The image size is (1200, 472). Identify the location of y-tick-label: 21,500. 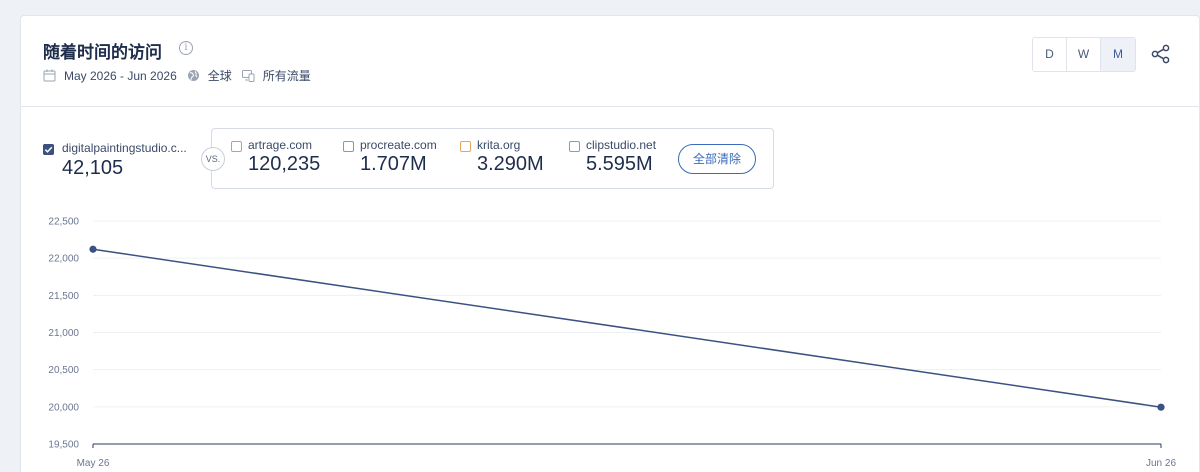
(63, 296).